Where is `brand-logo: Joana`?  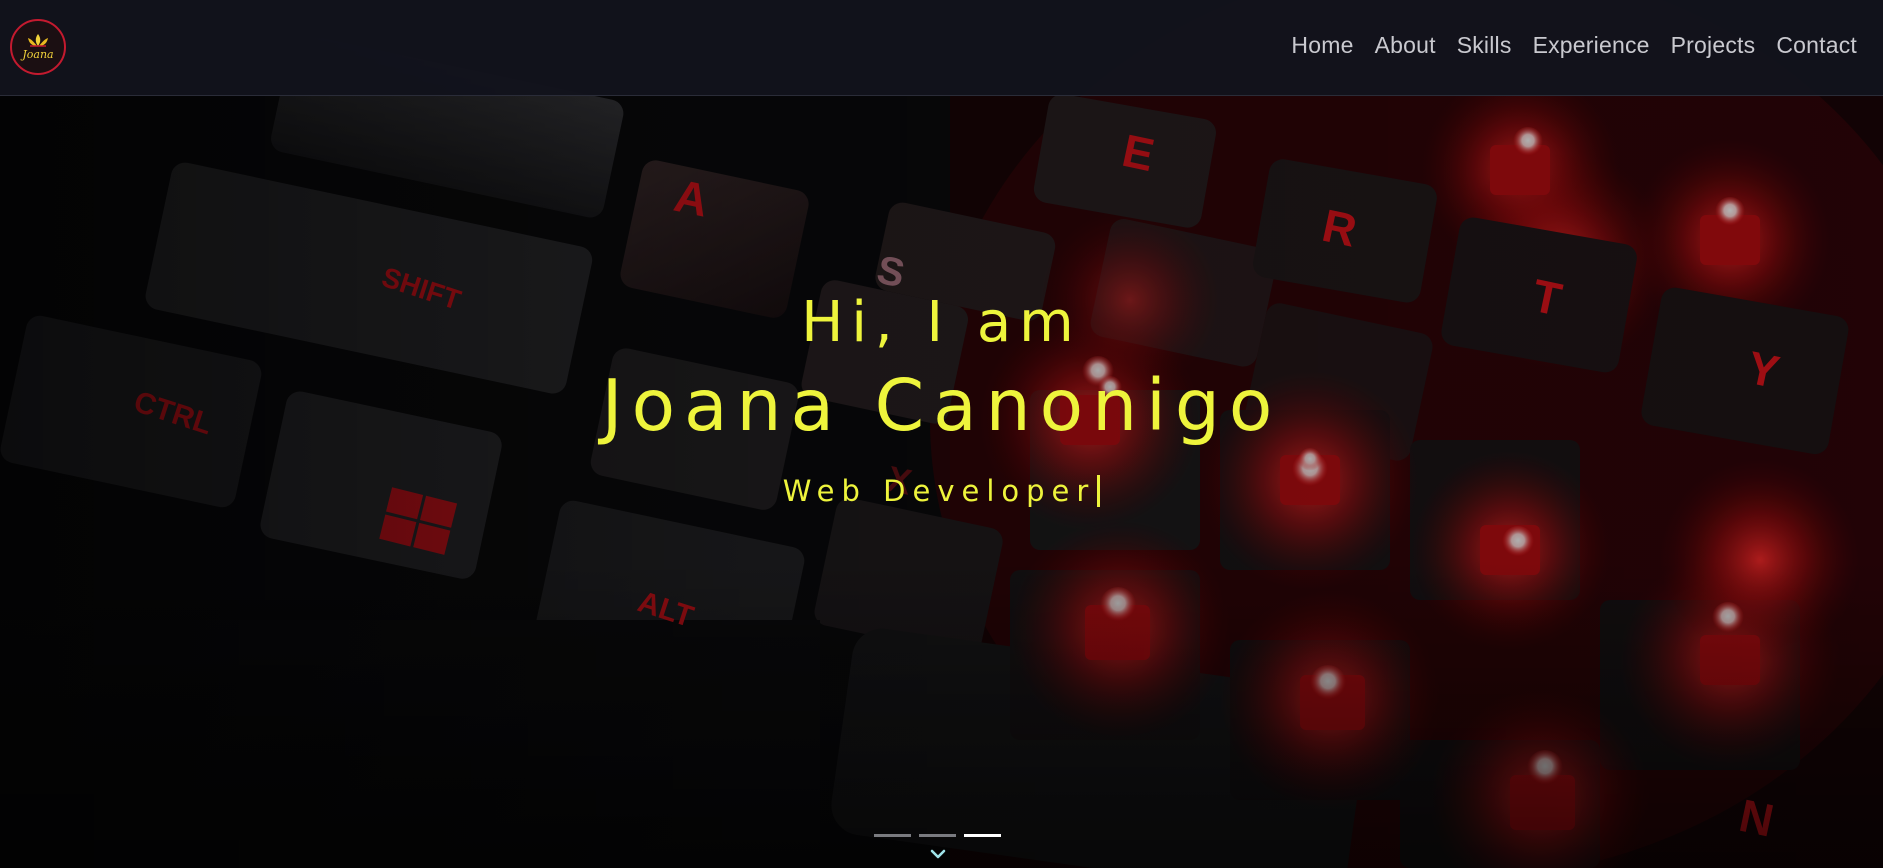
brand-logo: Joana is located at coordinates (38, 47).